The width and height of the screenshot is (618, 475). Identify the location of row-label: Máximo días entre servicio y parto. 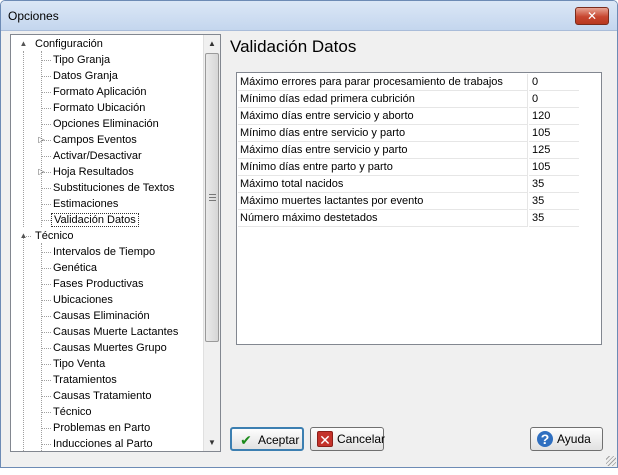
(383, 150).